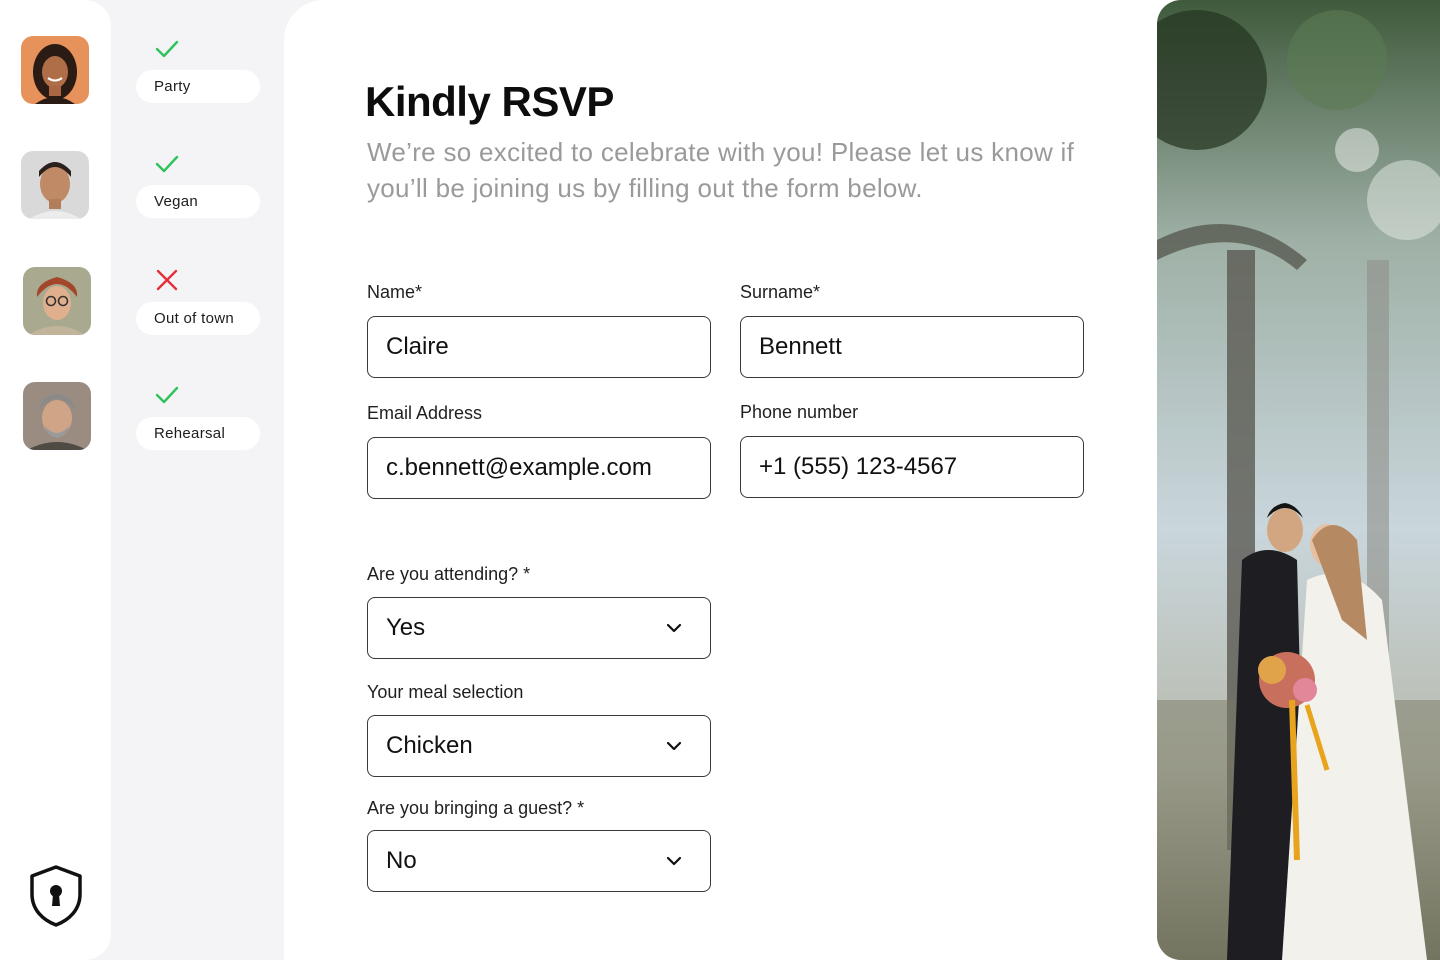 The width and height of the screenshot is (1440, 960). What do you see at coordinates (912, 347) in the screenshot?
I see `surname-field: Bennett` at bounding box center [912, 347].